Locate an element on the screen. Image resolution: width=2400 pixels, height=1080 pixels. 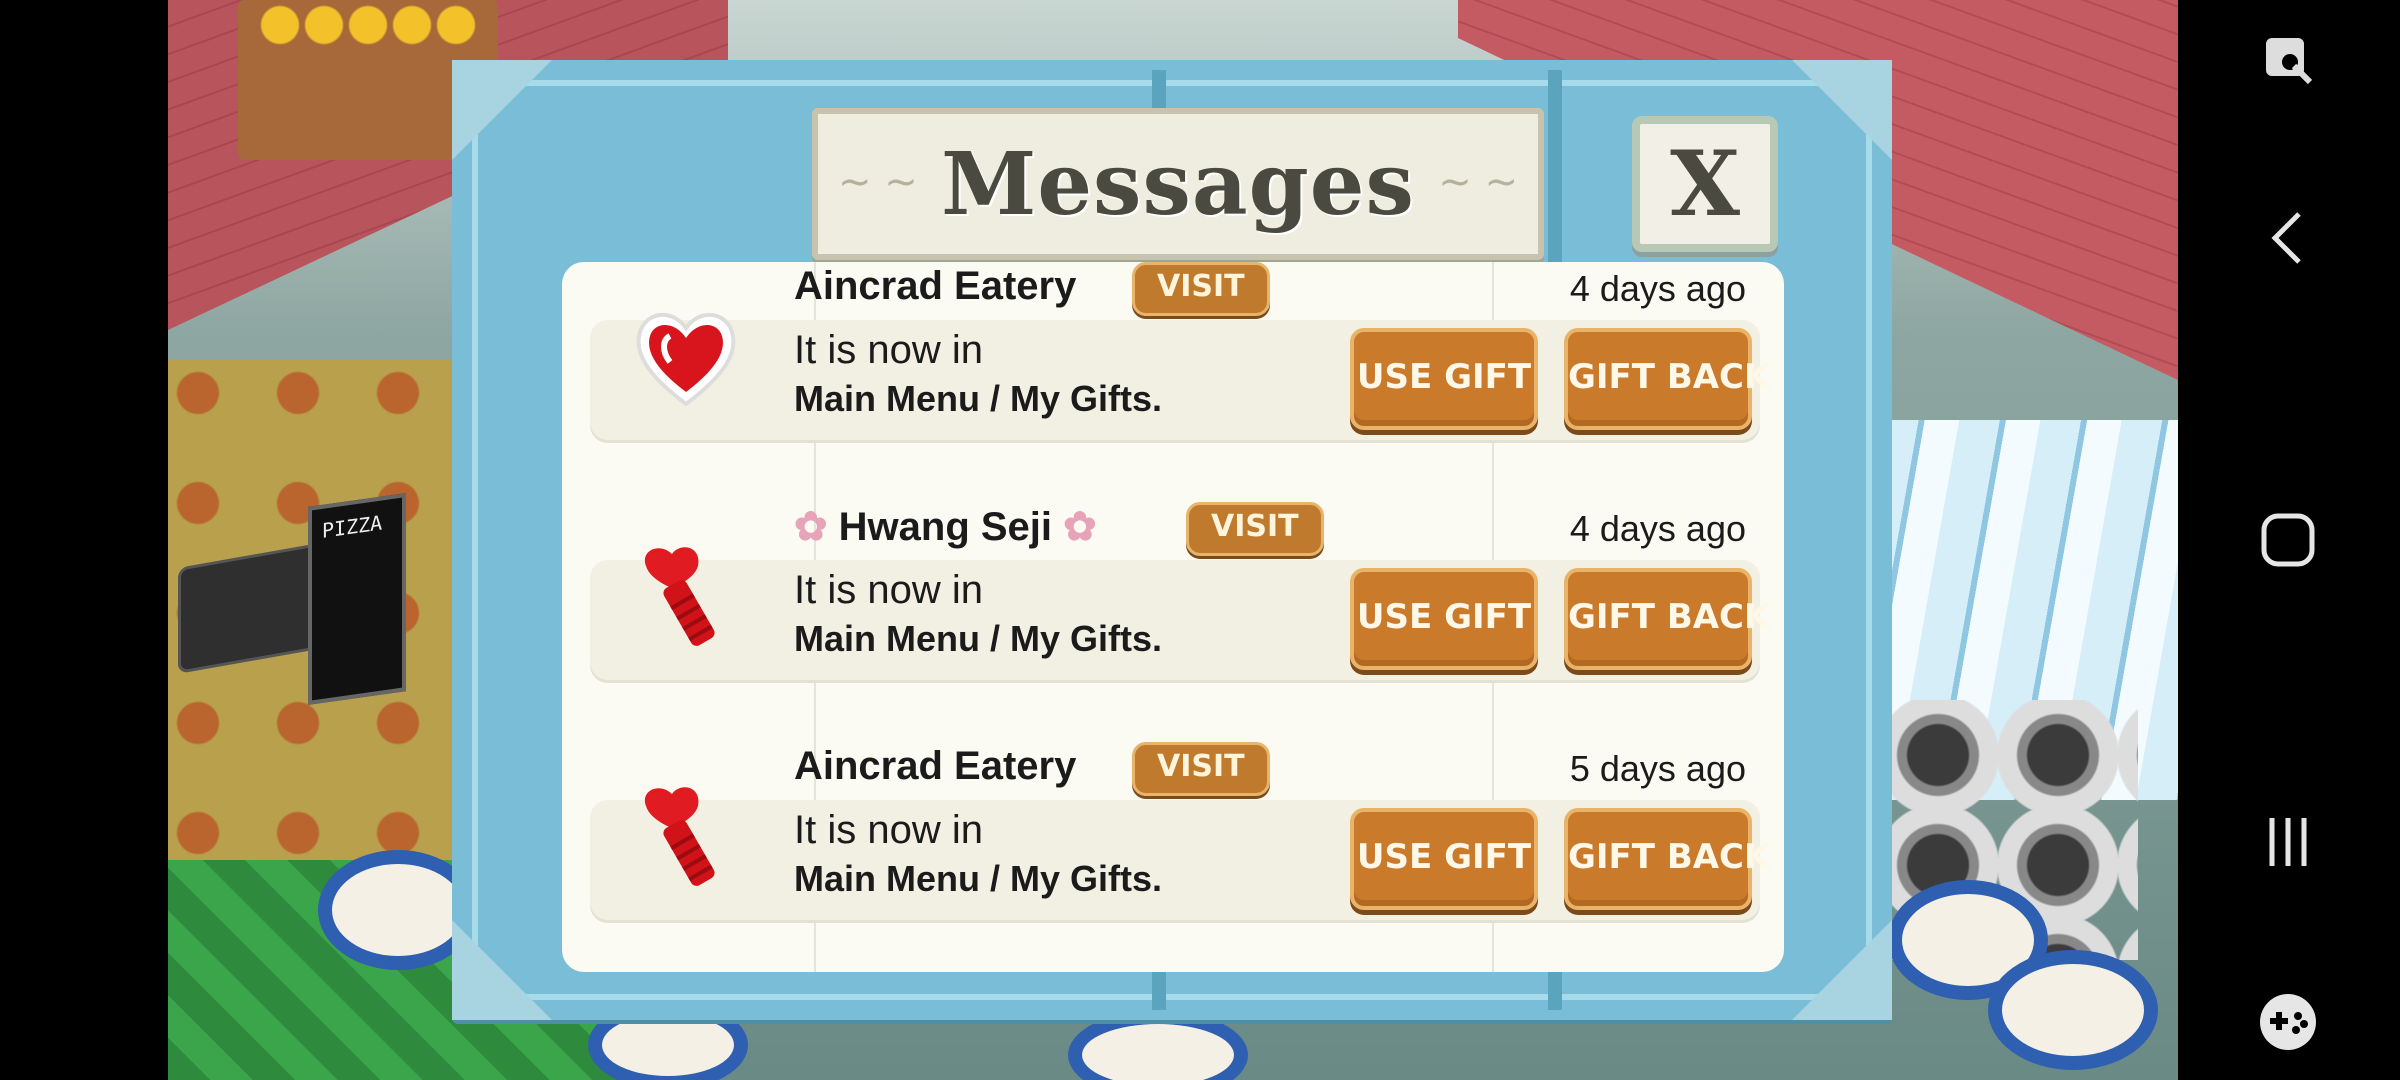
dialog-title: Messages is located at coordinates (1178, 184).